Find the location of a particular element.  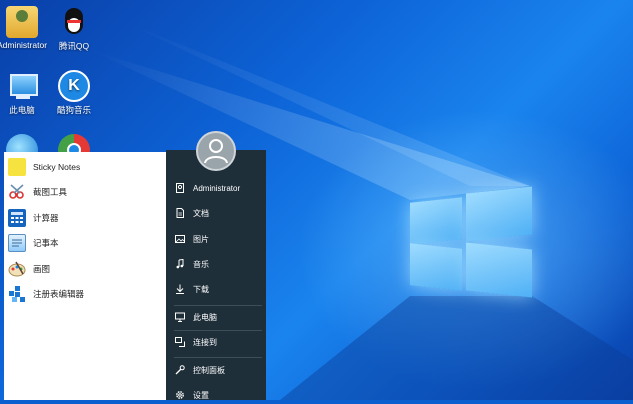

start-item-label: 连接到 is located at coordinates (205, 342).